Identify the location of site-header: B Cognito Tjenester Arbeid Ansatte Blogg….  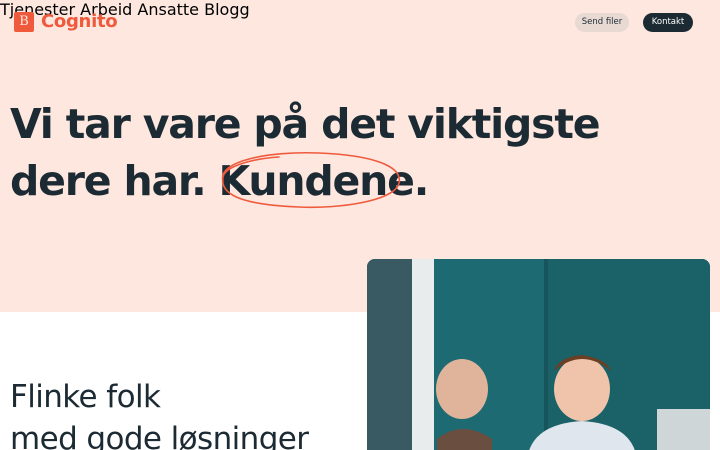
(360, 22).